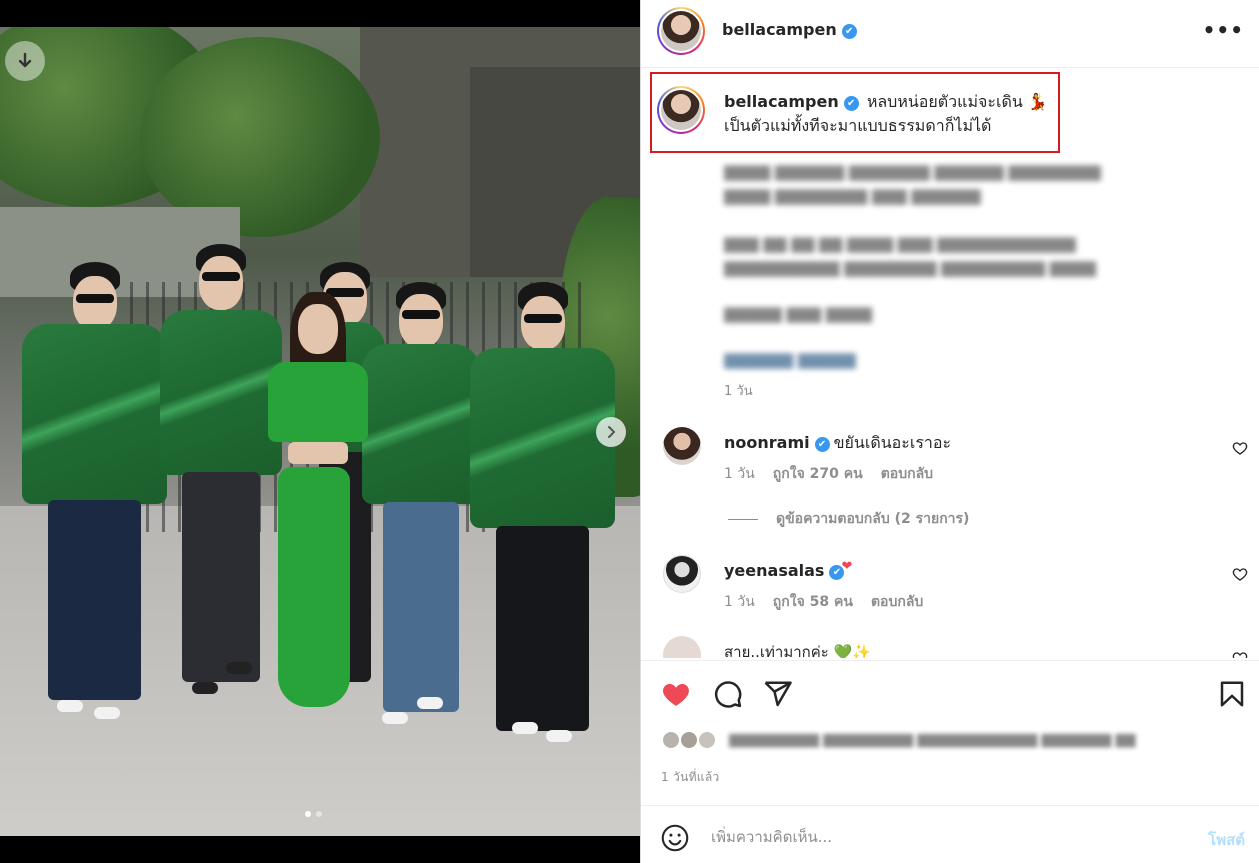 This screenshot has width=1259, height=863. I want to click on chevron-right-icon, so click(611, 432).